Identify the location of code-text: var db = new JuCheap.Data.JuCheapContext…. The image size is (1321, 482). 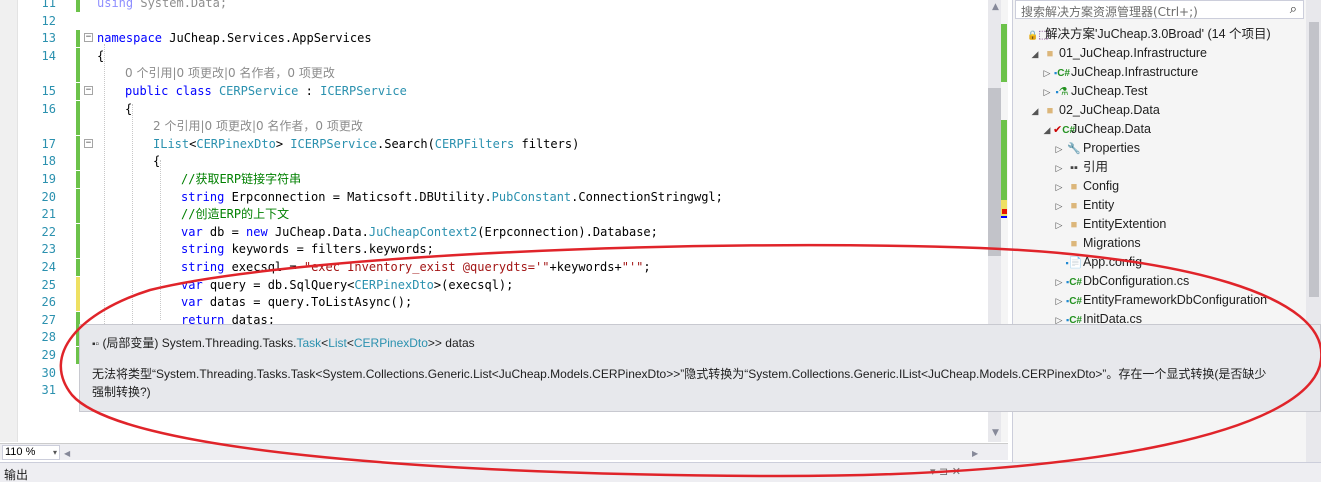
(419, 232).